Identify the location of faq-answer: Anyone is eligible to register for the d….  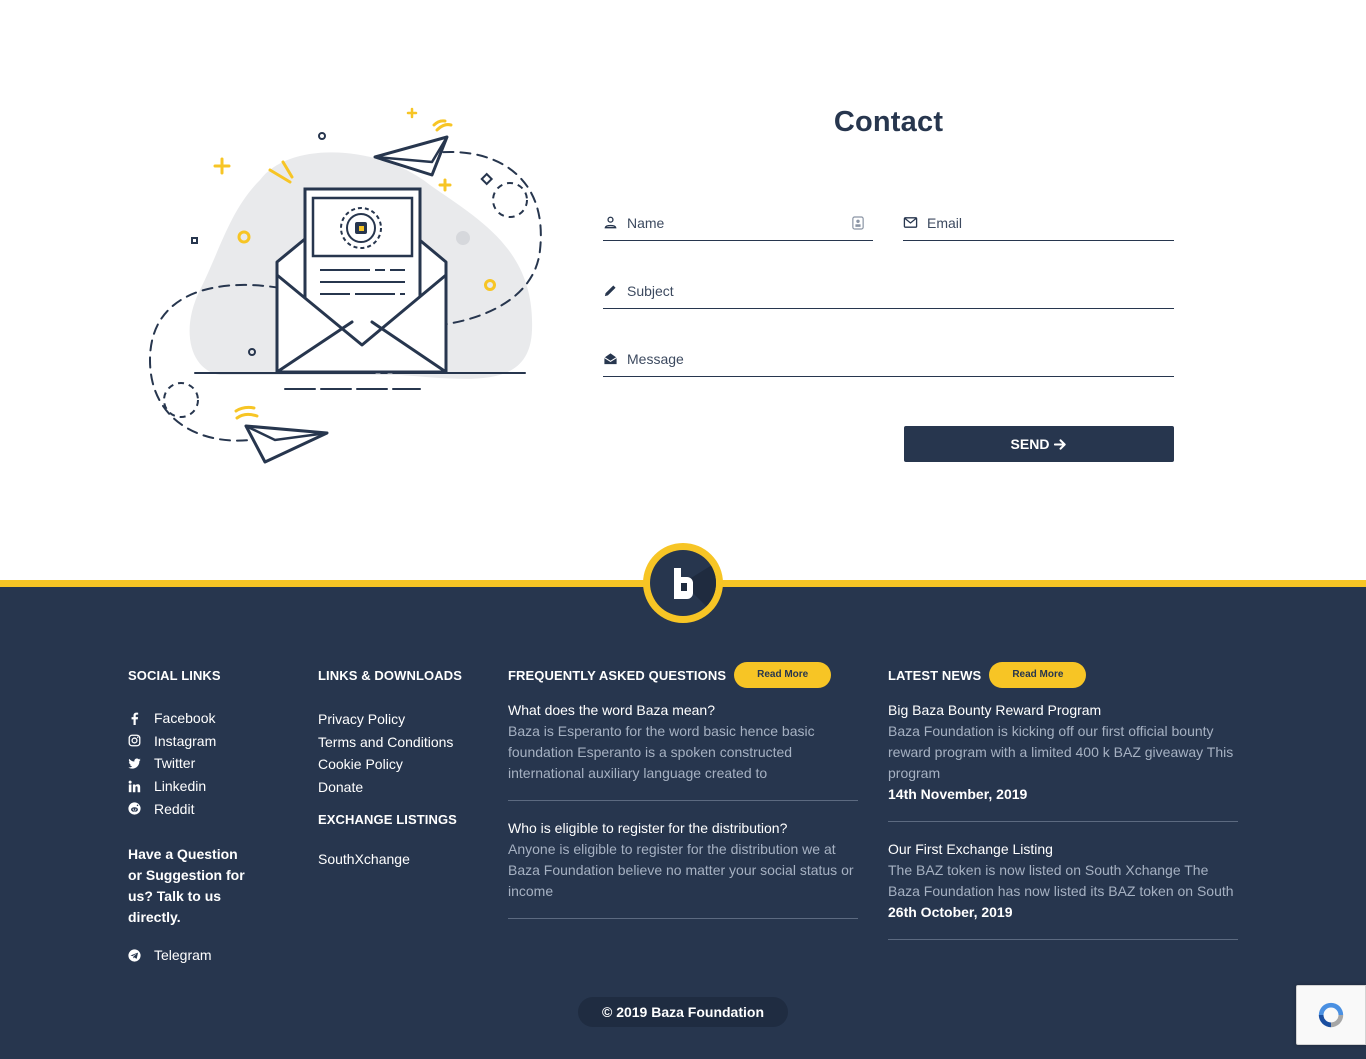
(681, 870).